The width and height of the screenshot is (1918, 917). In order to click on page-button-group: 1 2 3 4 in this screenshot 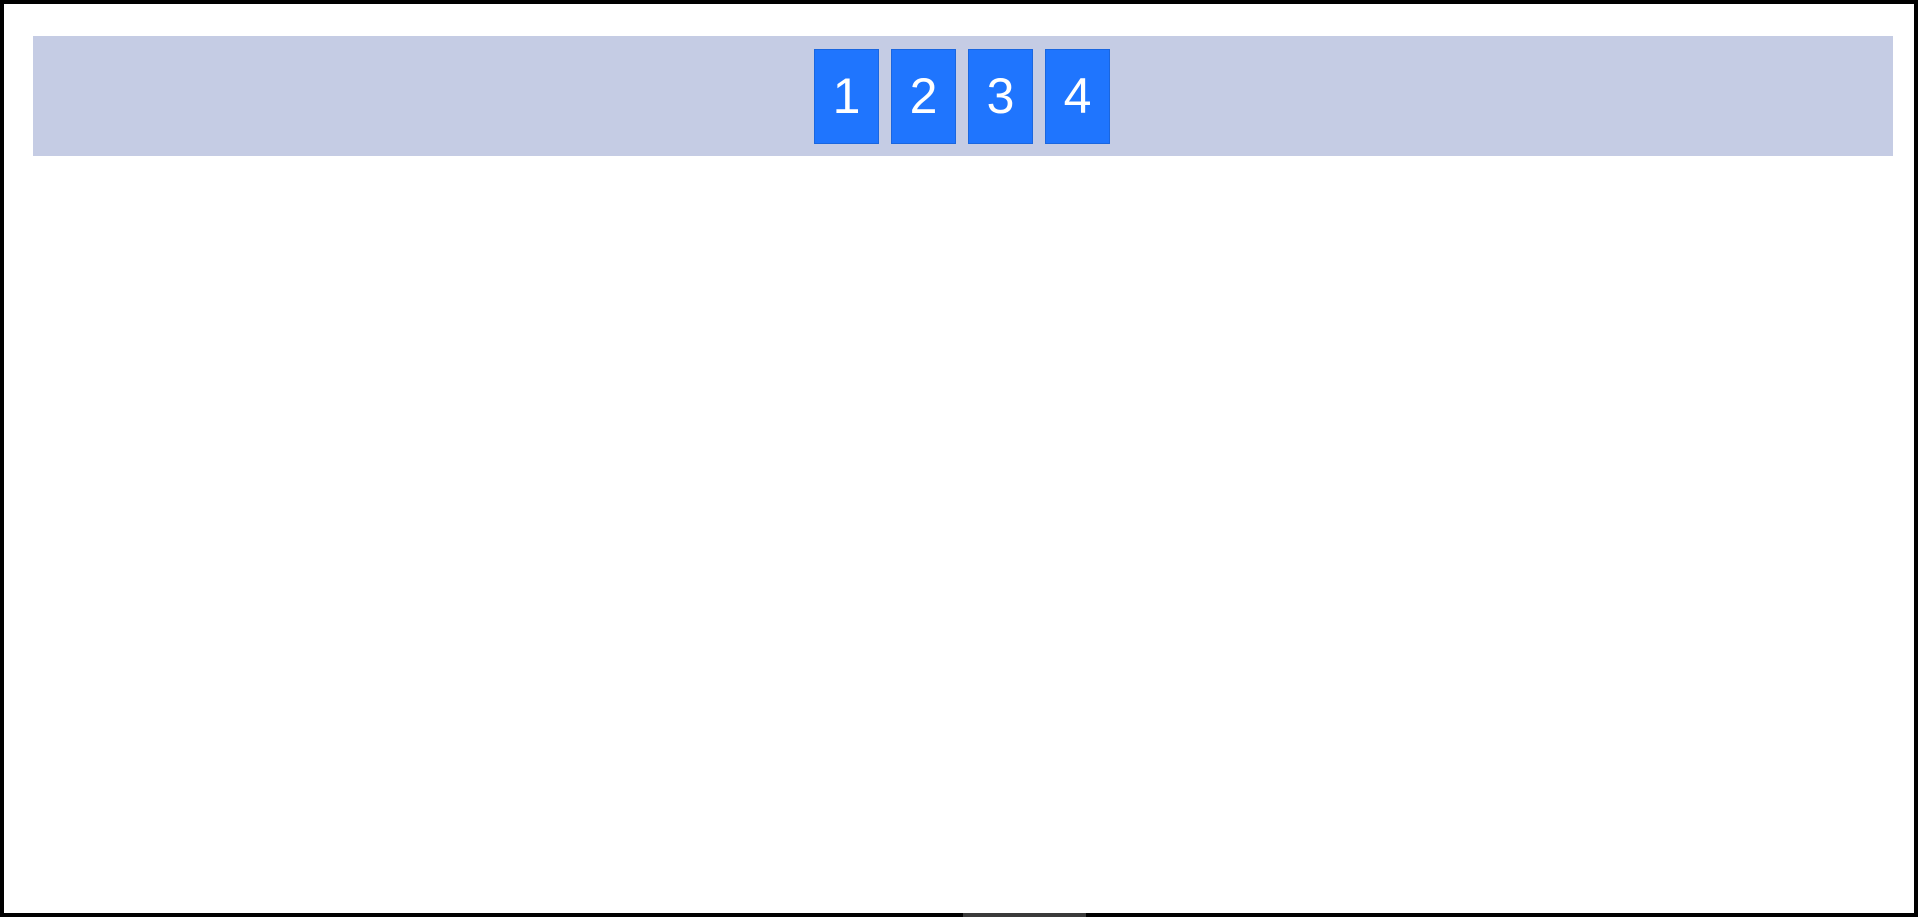, I will do `click(962, 96)`.